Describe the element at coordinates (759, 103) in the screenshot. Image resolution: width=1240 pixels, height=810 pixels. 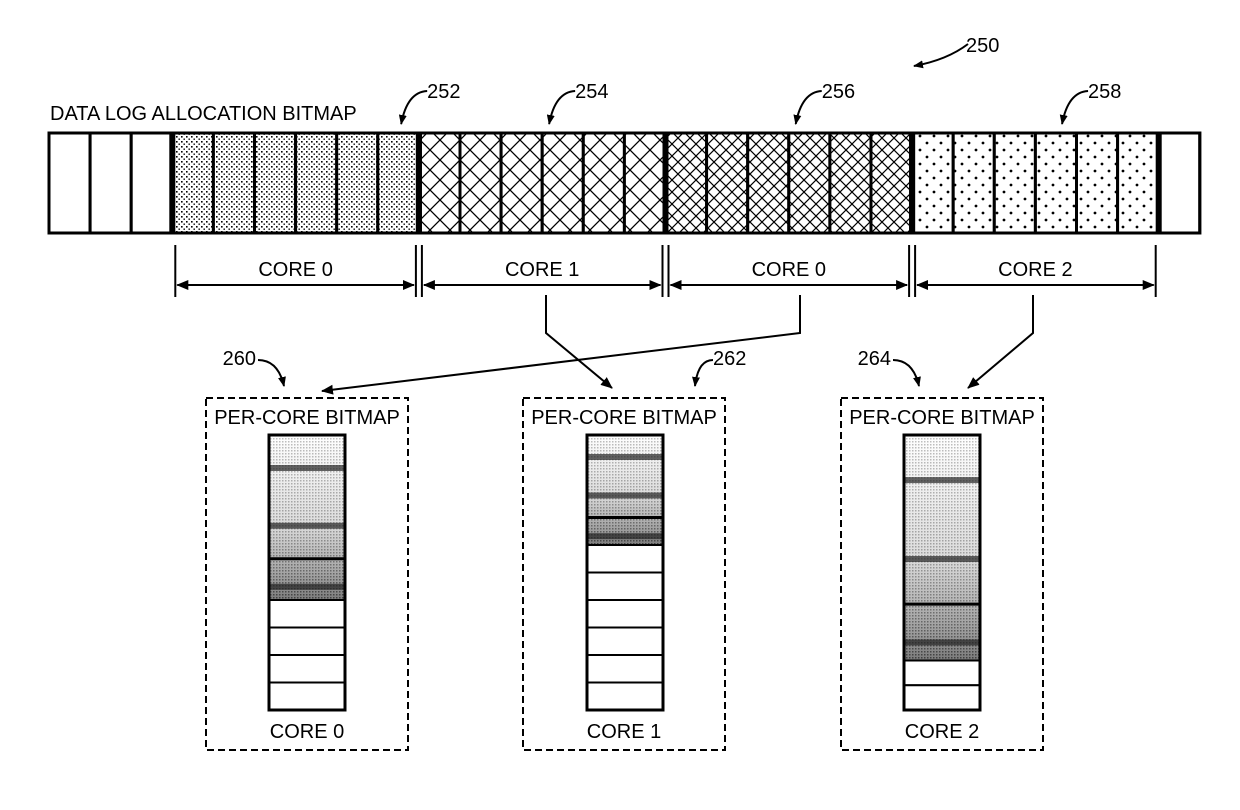
I see `region-reference-labels: 252 254 256 258` at that location.